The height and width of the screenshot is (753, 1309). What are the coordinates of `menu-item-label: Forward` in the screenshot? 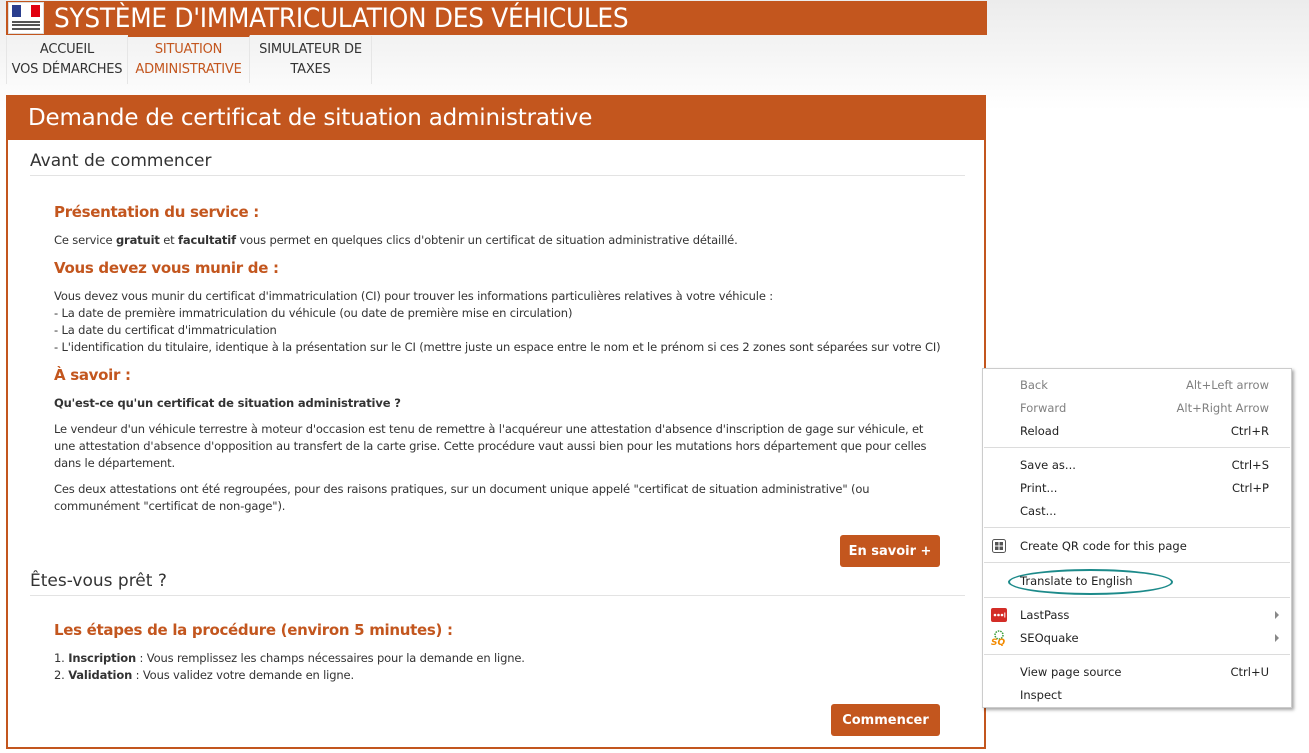 It's located at (1043, 408).